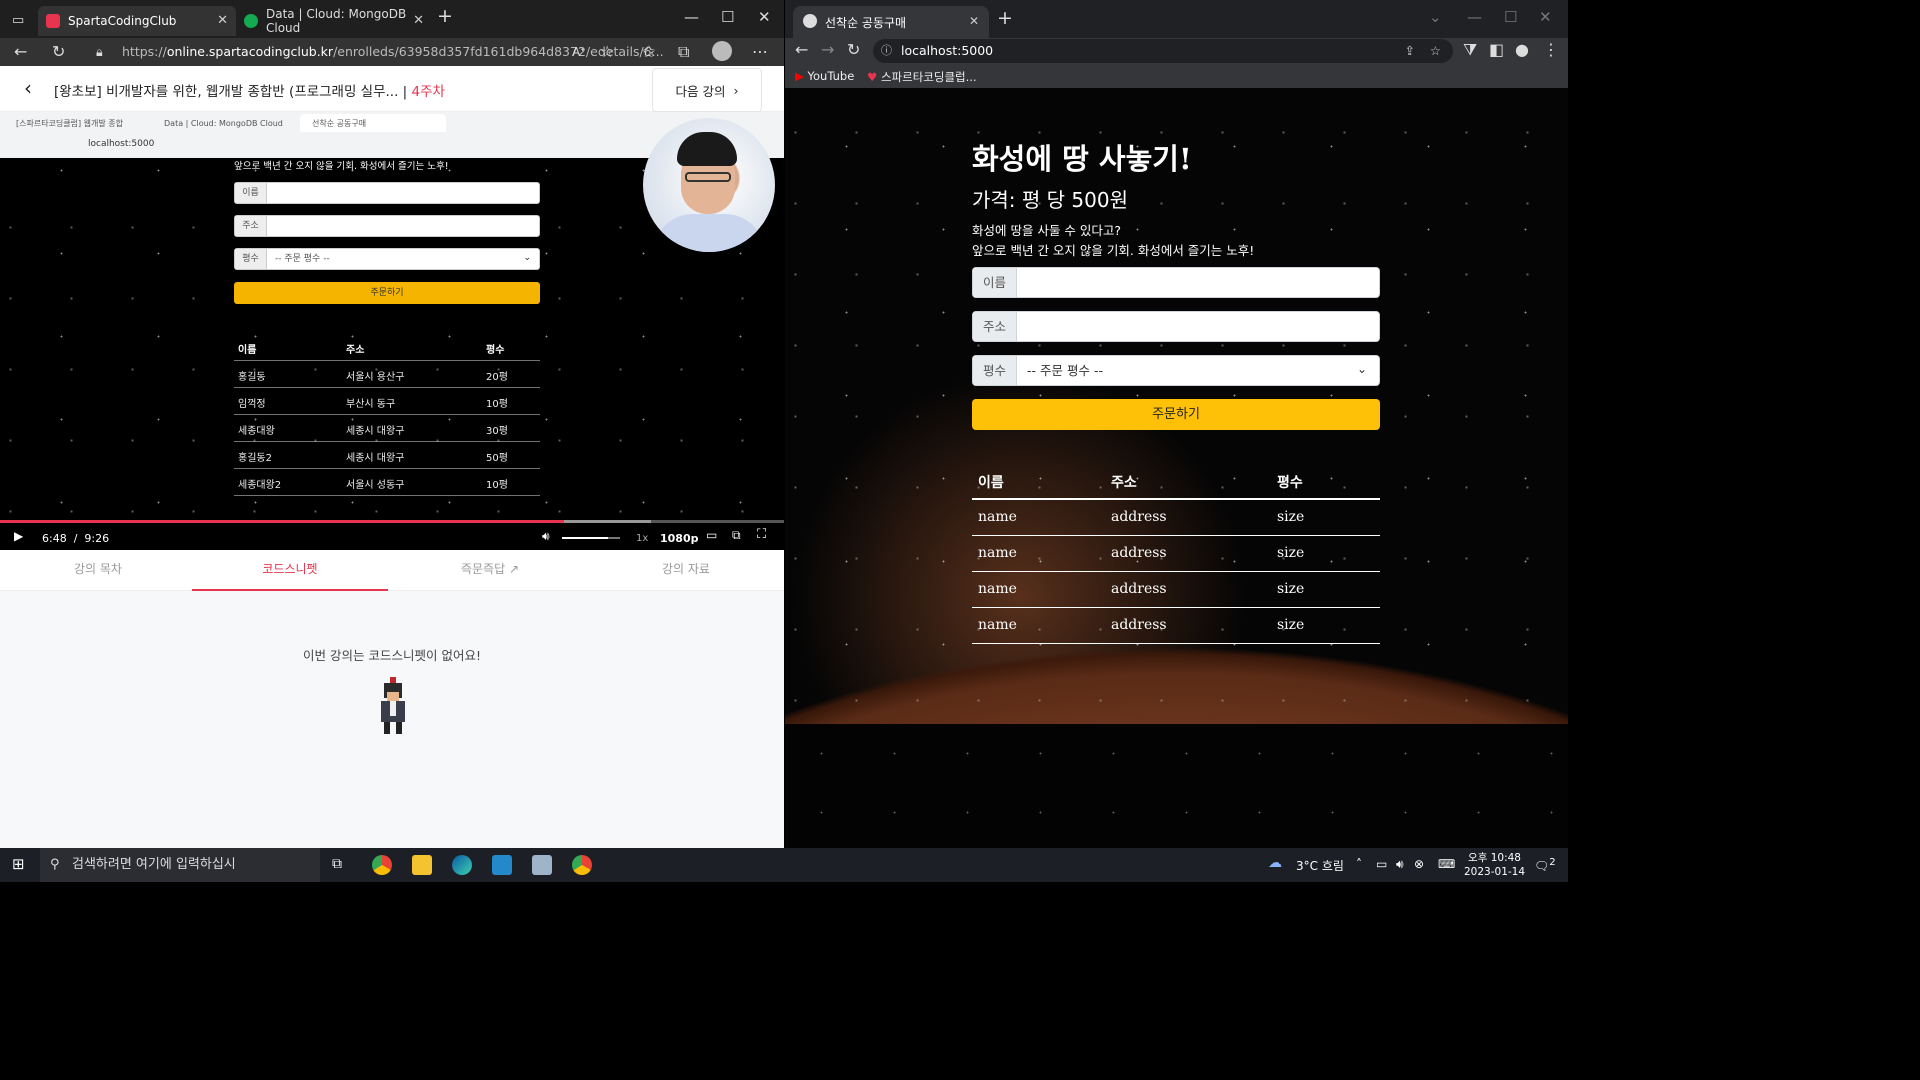  Describe the element at coordinates (28, 88) in the screenshot. I see `back-arrow-icon: ‹` at that location.